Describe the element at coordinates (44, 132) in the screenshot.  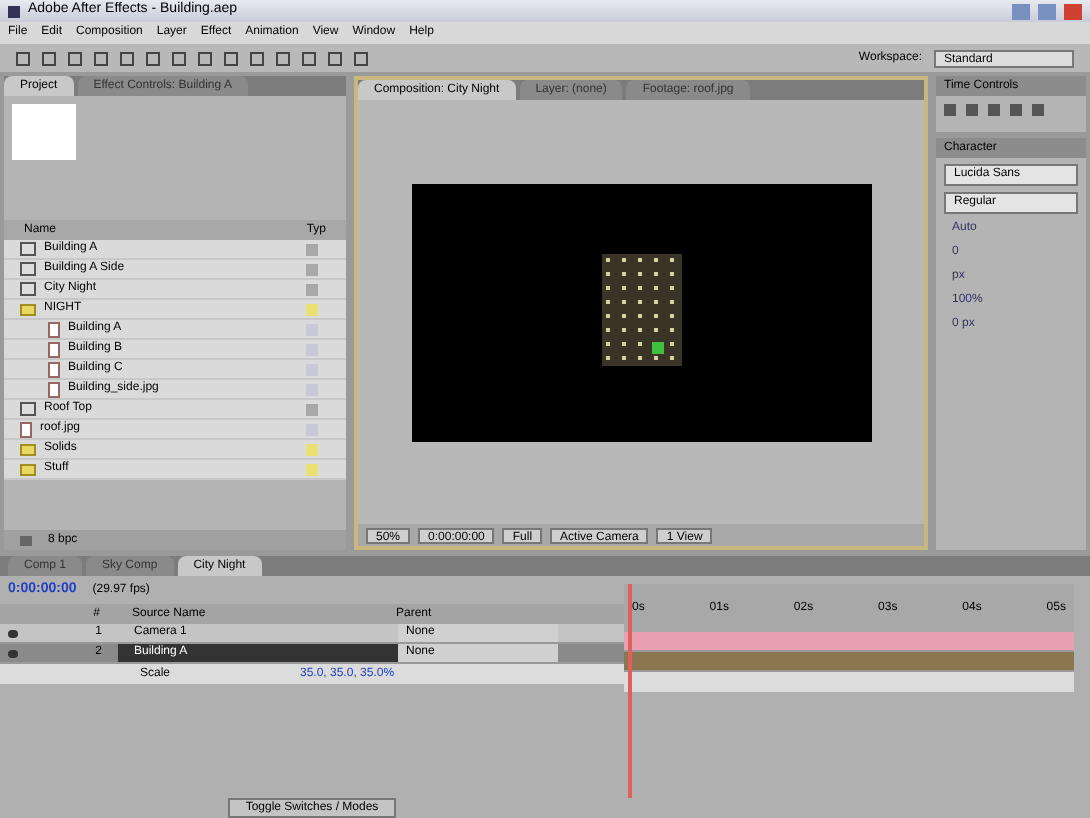
I see `thumbnail-placeholder` at that location.